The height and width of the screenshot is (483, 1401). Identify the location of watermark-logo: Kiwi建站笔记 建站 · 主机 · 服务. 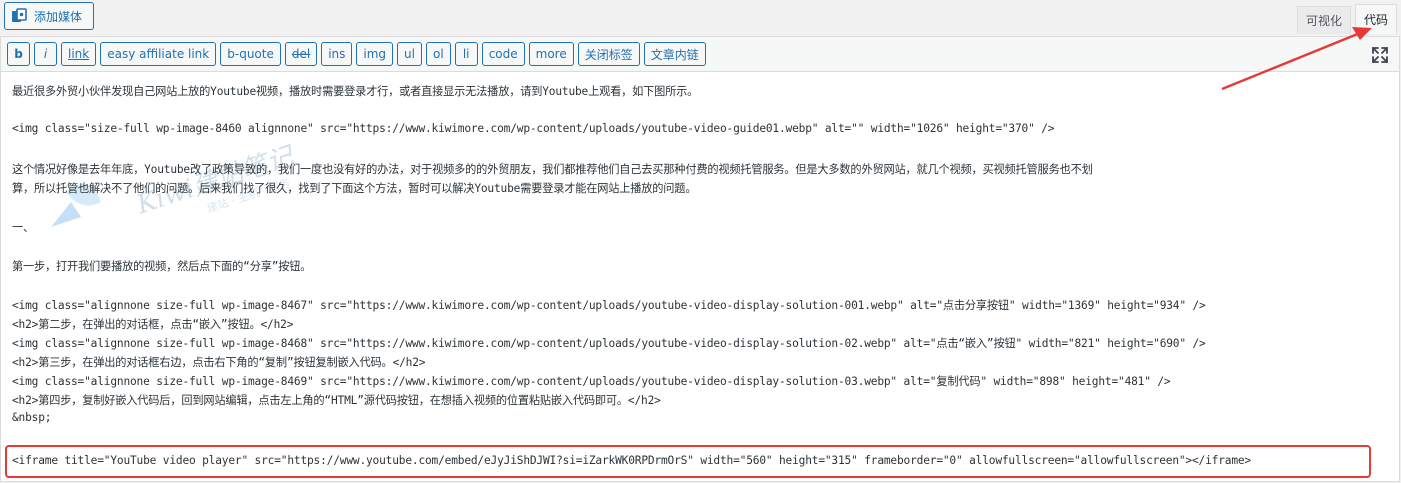
(176, 202).